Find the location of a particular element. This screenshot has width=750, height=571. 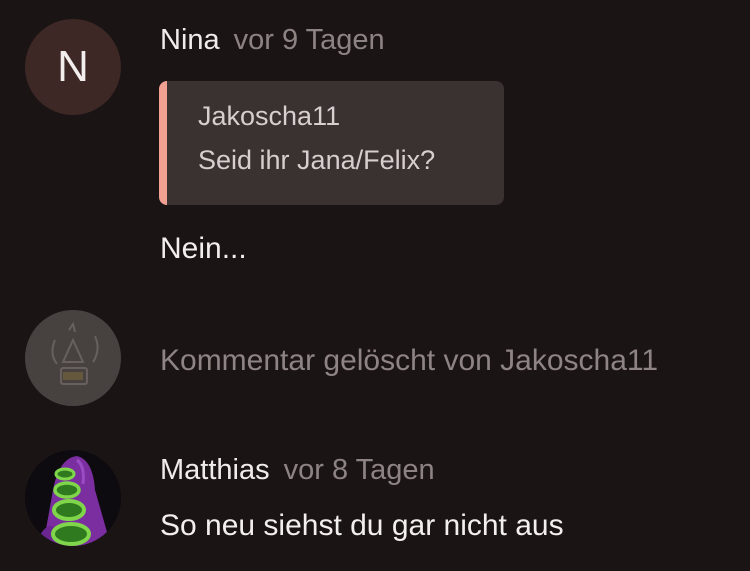

comment-timestamp: vor 8 Tagen is located at coordinates (359, 470).